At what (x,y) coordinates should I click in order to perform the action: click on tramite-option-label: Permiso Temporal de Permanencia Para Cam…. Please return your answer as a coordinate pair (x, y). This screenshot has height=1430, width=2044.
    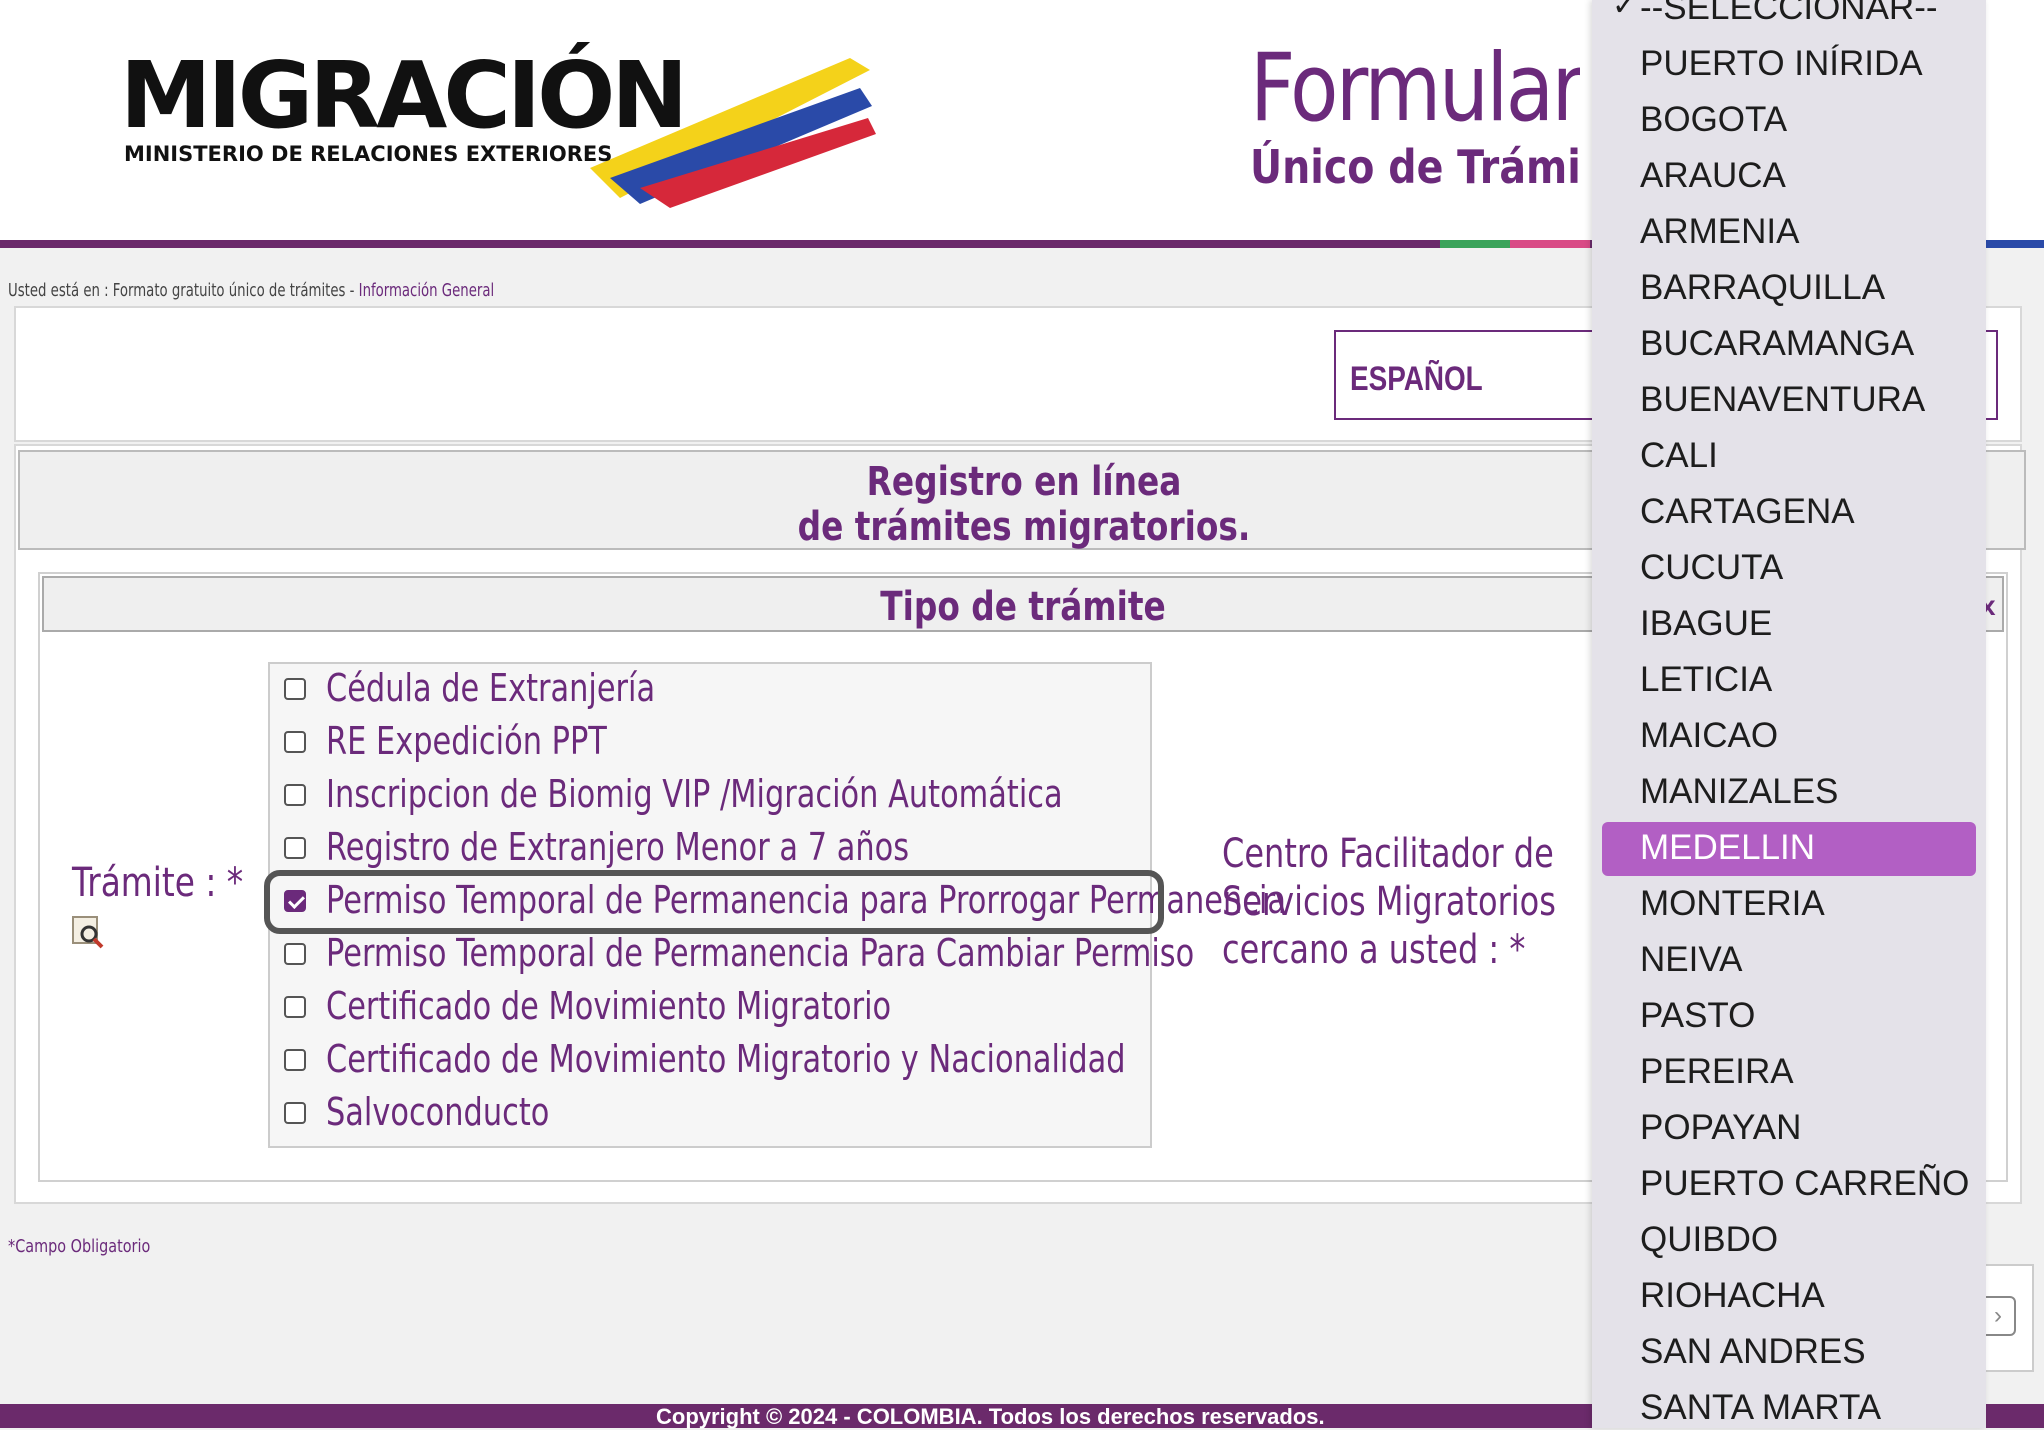
    Looking at the image, I should click on (760, 953).